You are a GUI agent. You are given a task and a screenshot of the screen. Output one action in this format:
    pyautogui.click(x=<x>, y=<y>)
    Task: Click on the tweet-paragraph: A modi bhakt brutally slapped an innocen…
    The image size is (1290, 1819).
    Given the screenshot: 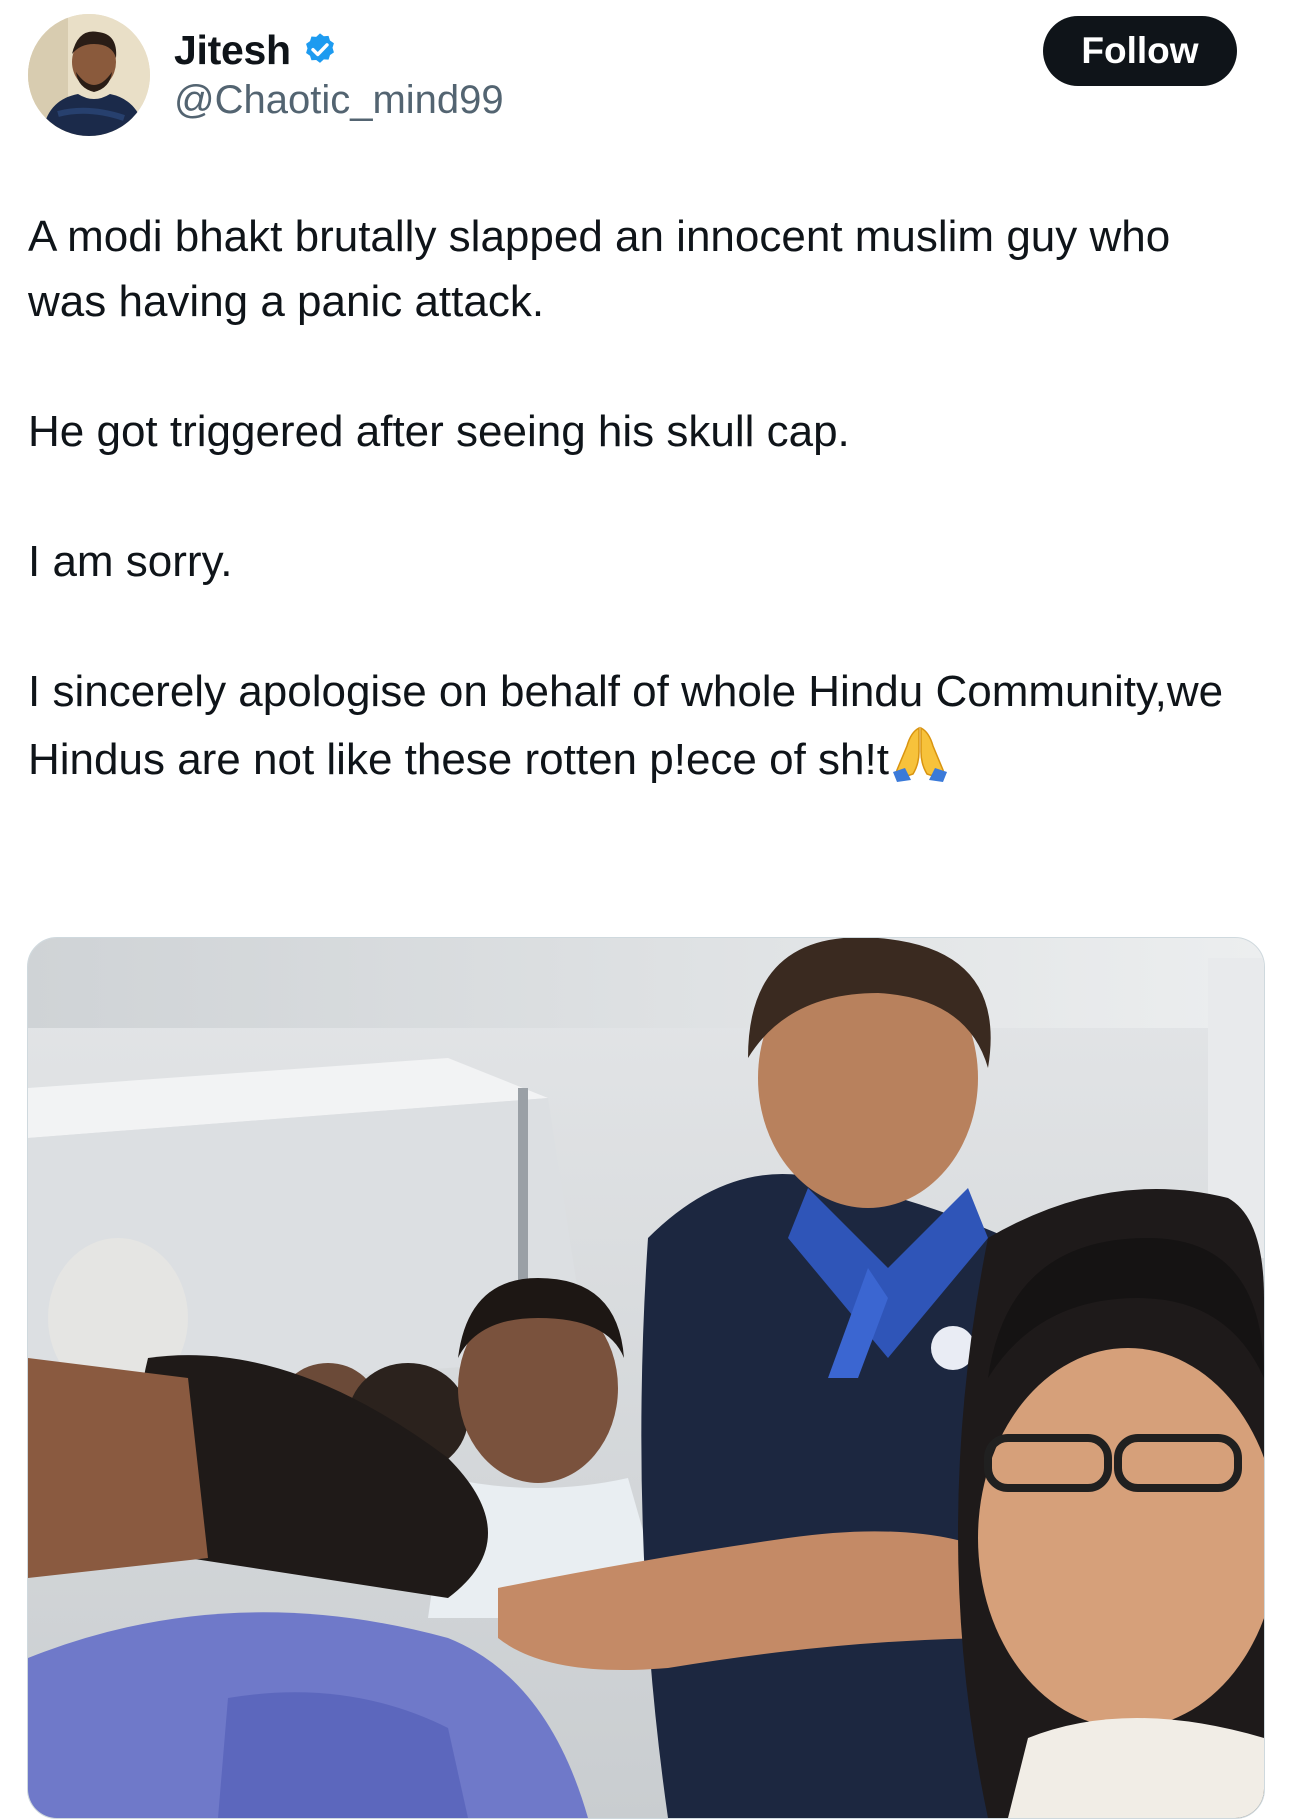 What is the action you would take?
    pyautogui.click(x=599, y=269)
    